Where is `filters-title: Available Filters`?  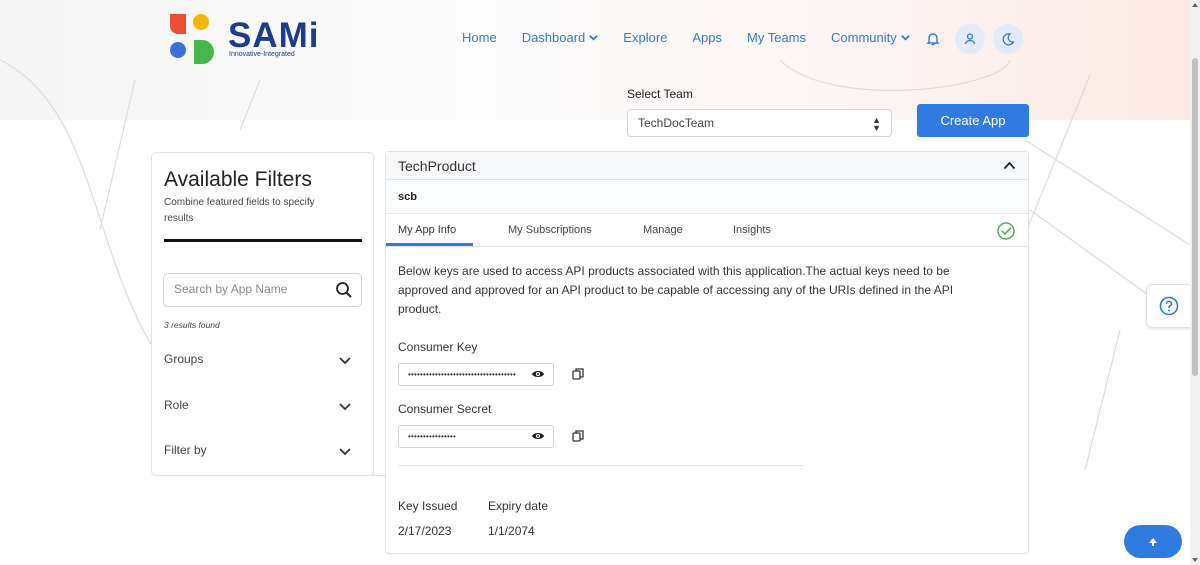
filters-title: Available Filters is located at coordinates (238, 179).